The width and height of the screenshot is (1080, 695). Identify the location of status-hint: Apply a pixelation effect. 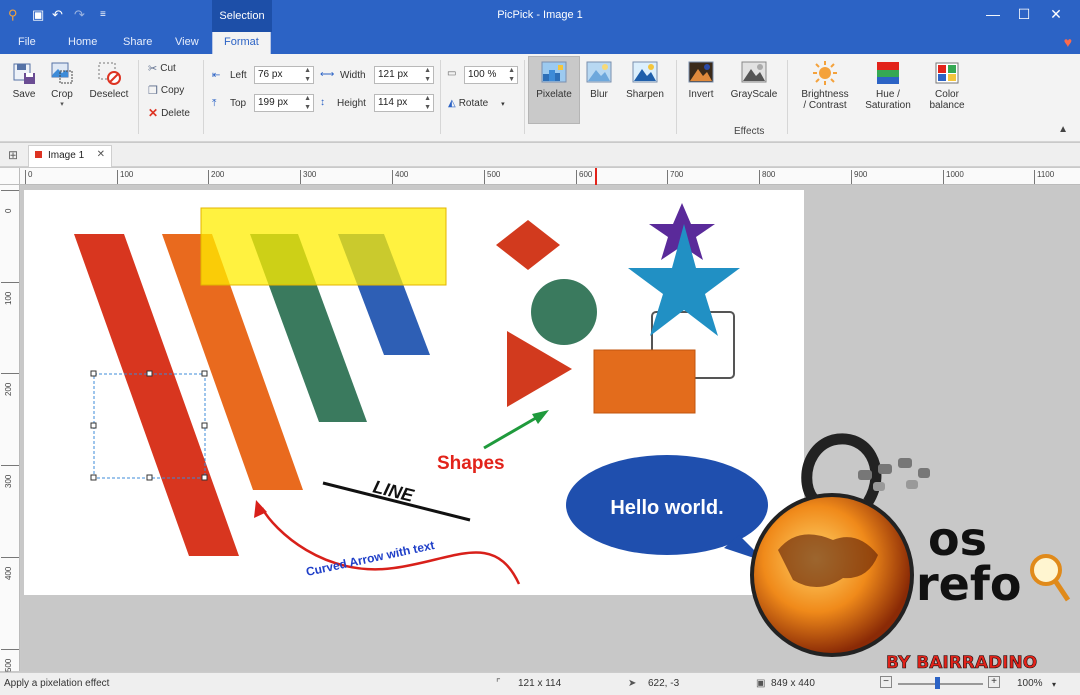
(57, 683).